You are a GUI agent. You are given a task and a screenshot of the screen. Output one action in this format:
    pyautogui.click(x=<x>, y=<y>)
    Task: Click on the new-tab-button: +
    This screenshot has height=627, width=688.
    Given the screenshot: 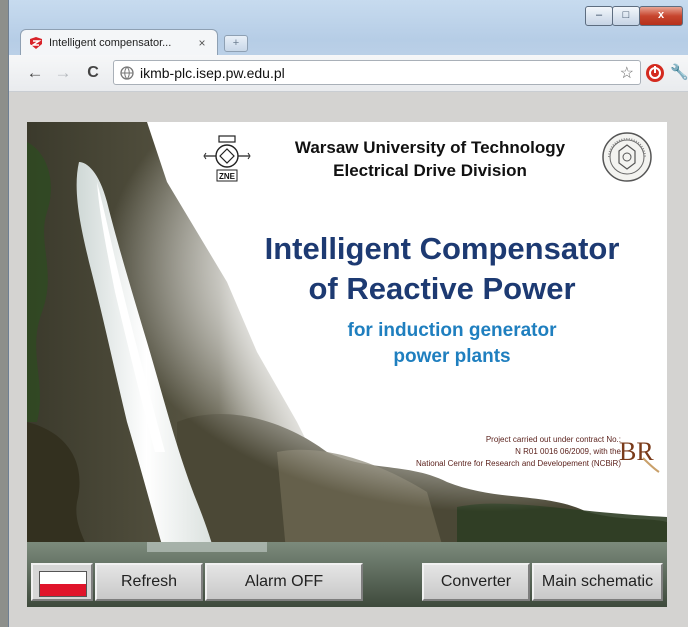 What is the action you would take?
    pyautogui.click(x=236, y=43)
    